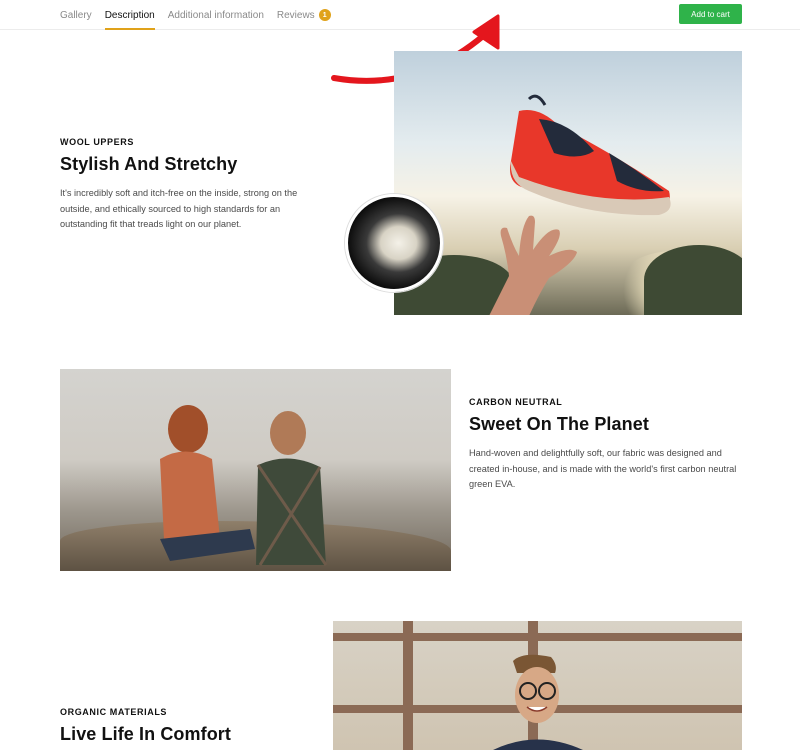  I want to click on tab-reviews-label: Reviews, so click(295, 15).